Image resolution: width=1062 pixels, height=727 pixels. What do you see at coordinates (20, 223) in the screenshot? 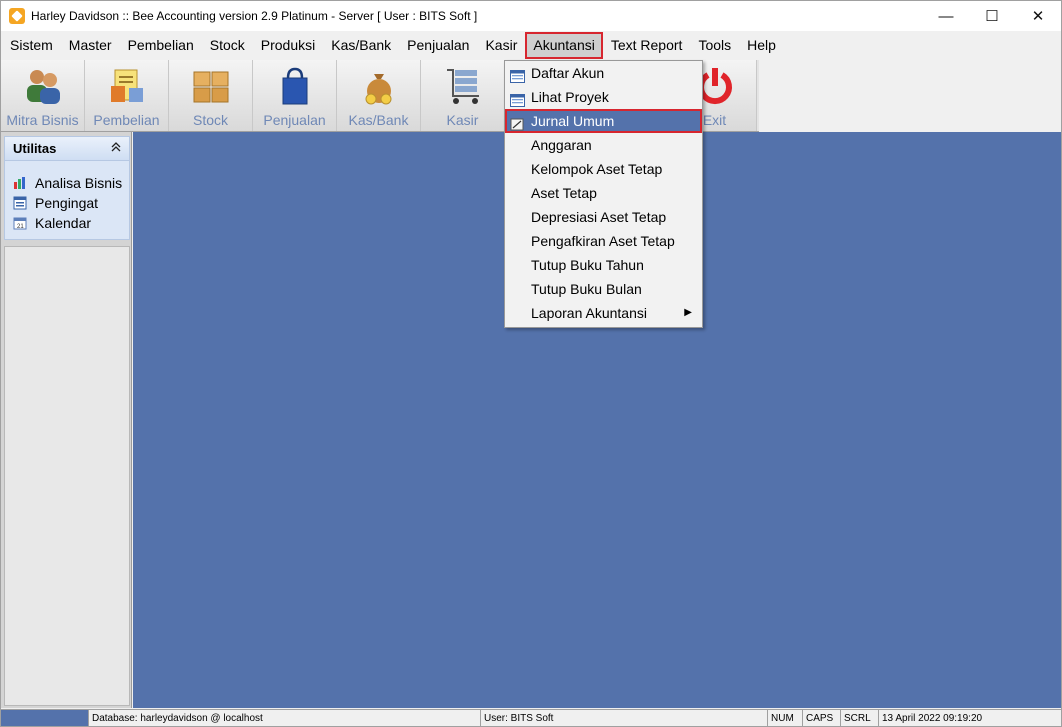
I see `calendar-icon: 21` at bounding box center [20, 223].